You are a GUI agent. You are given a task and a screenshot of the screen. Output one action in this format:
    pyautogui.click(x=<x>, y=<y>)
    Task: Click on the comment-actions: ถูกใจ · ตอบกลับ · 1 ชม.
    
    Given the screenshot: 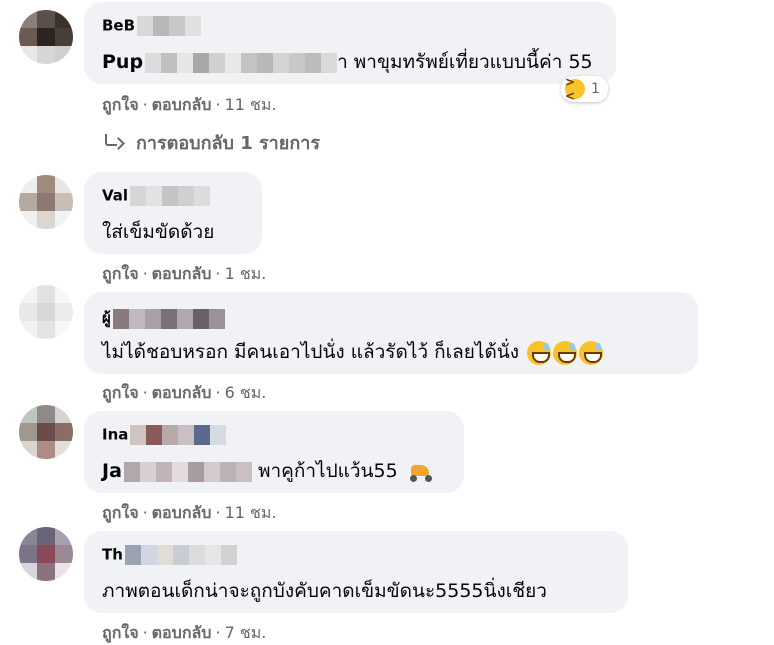 What is the action you would take?
    pyautogui.click(x=184, y=273)
    